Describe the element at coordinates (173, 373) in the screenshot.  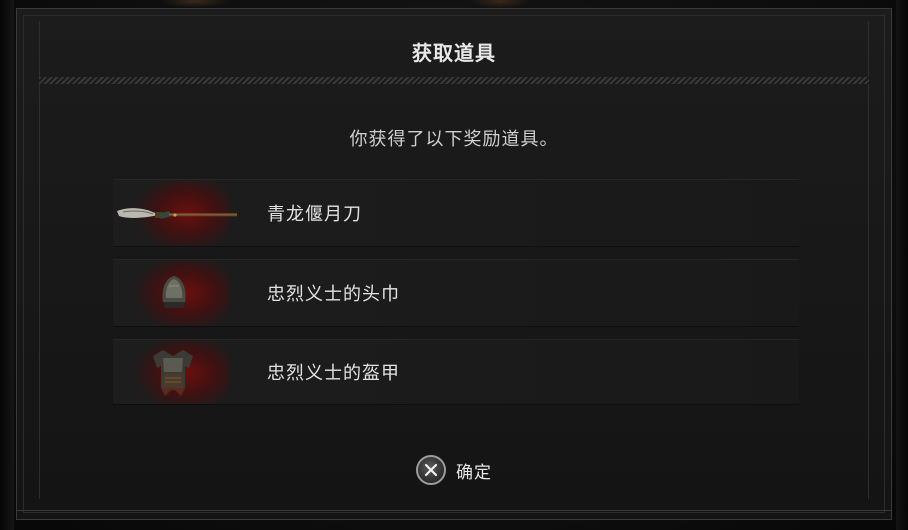
I see `armor-icon` at that location.